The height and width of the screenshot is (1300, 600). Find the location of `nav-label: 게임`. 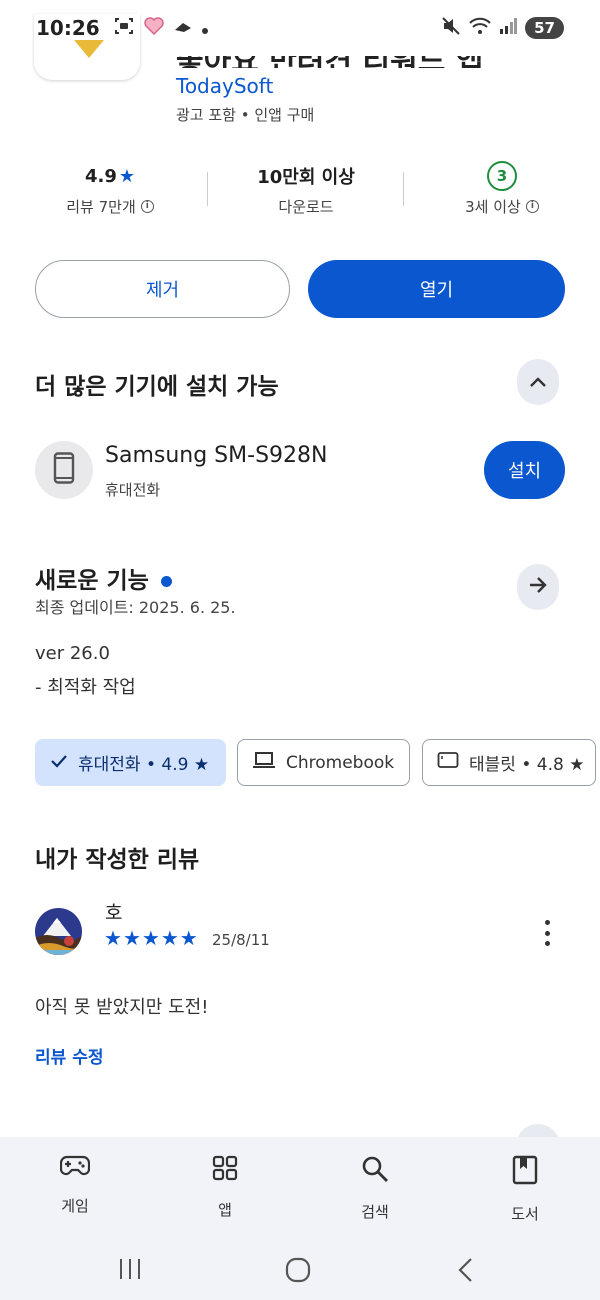

nav-label: 게임 is located at coordinates (75, 1206).